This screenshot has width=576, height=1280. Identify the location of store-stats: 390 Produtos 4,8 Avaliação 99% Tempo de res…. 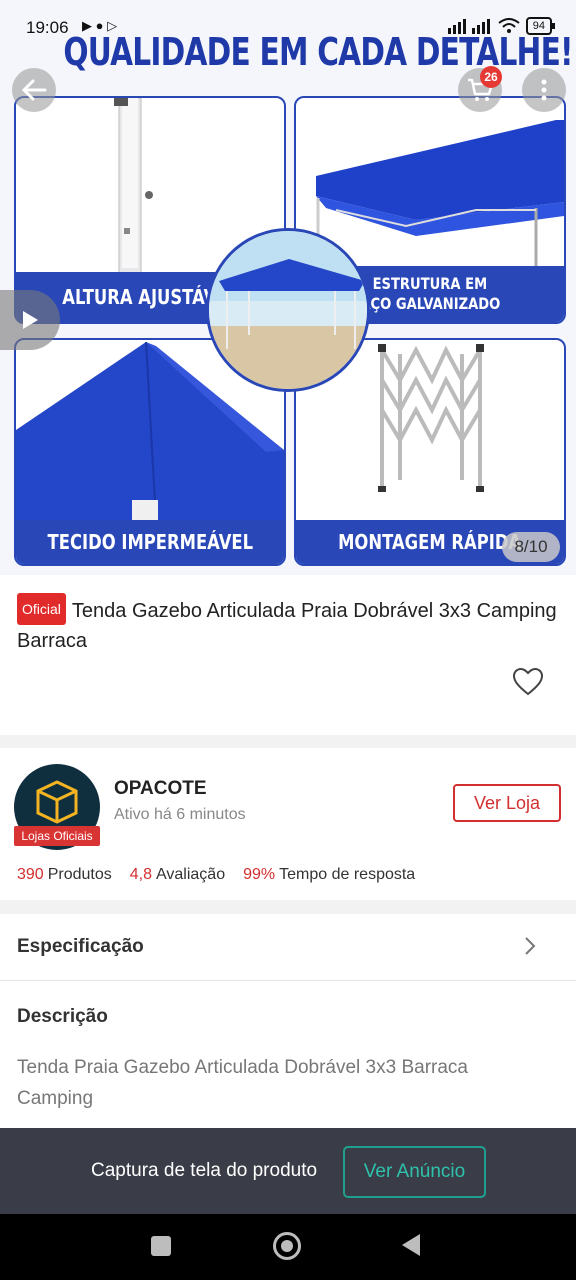
(216, 875).